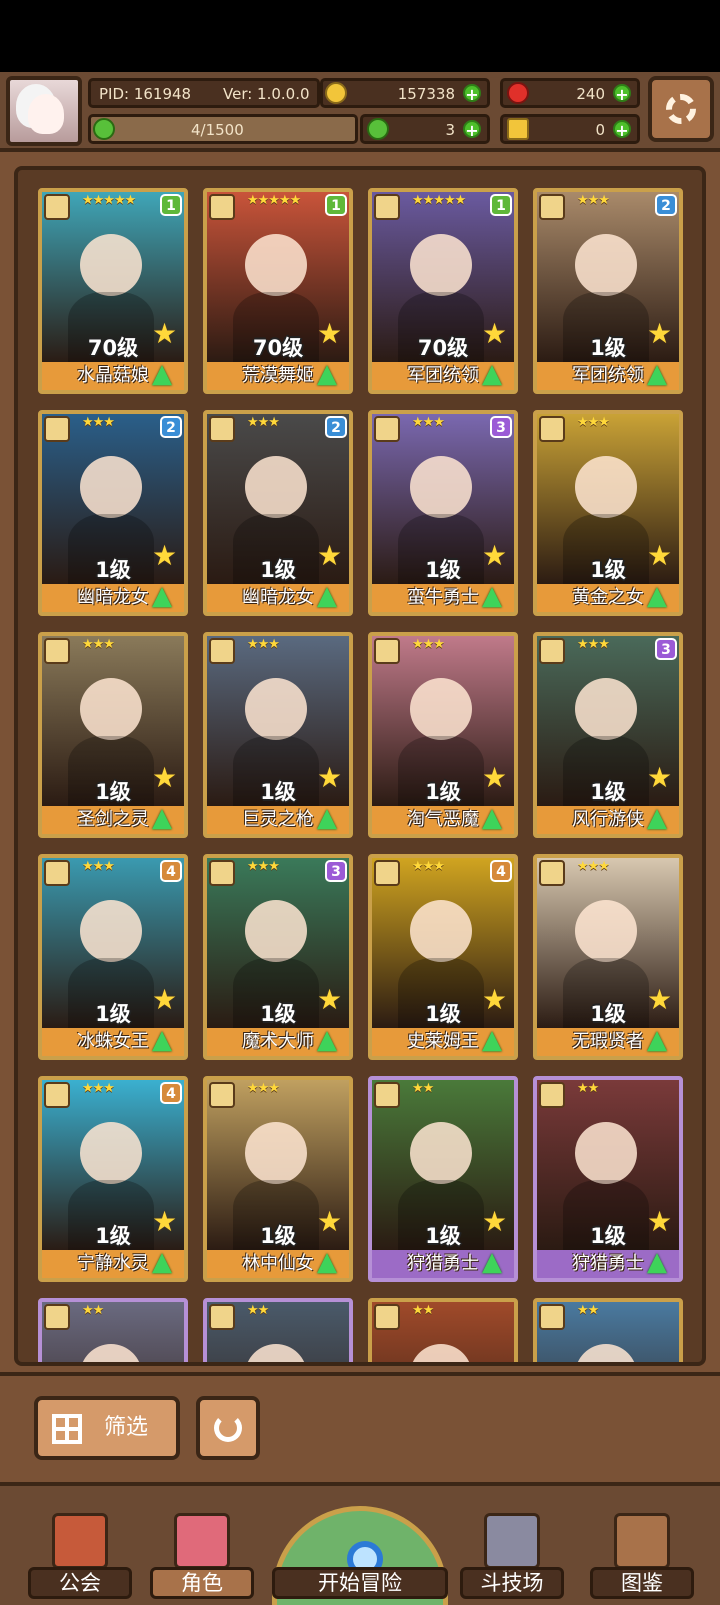  What do you see at coordinates (443, 735) in the screenshot?
I see `character-card: ★★★ 1级 ★ 淘气恶魔 ▲` at bounding box center [443, 735].